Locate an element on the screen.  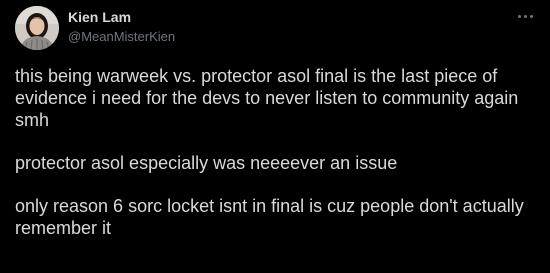
profile-photo is located at coordinates (37, 28).